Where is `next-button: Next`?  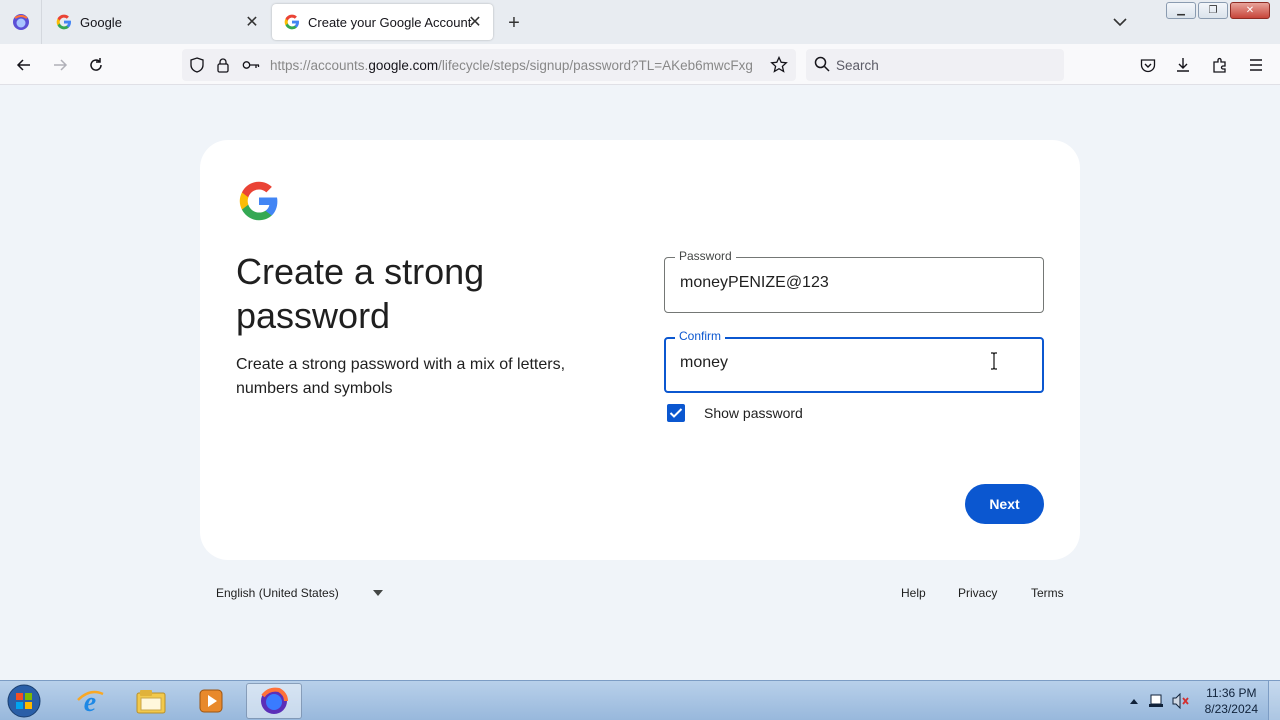
next-button: Next is located at coordinates (1004, 504).